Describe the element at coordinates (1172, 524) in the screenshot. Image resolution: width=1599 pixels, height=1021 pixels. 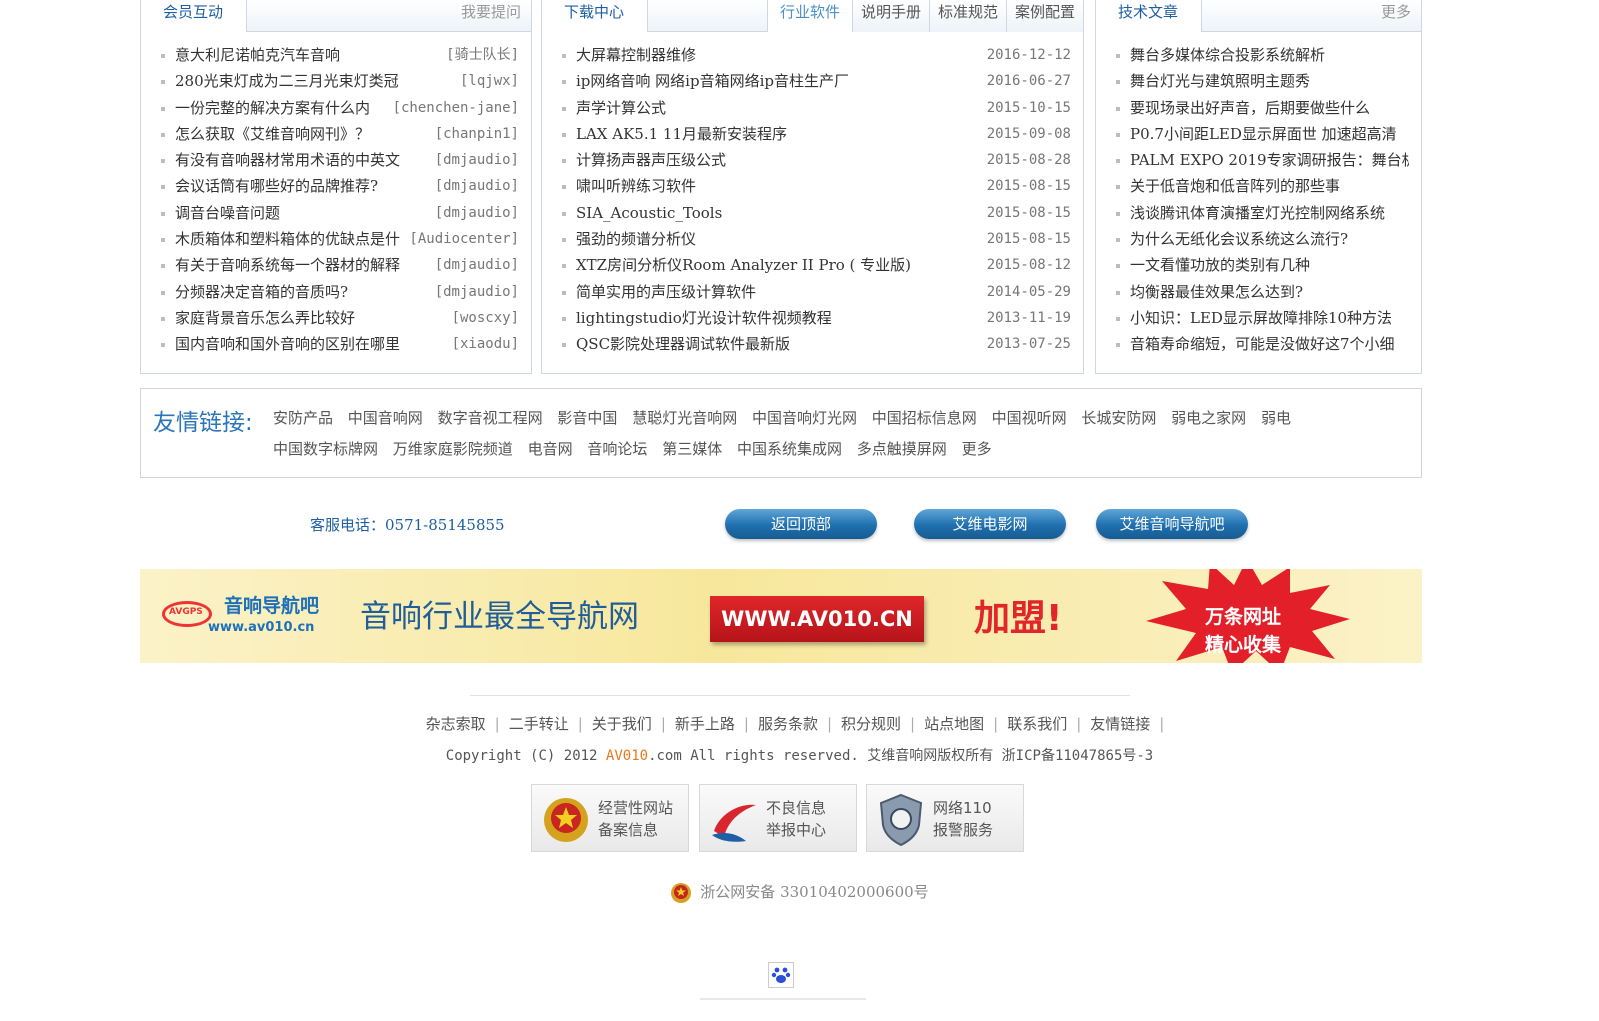
I see `avi-audio-nav-button: 艾维音响导航吧` at that location.